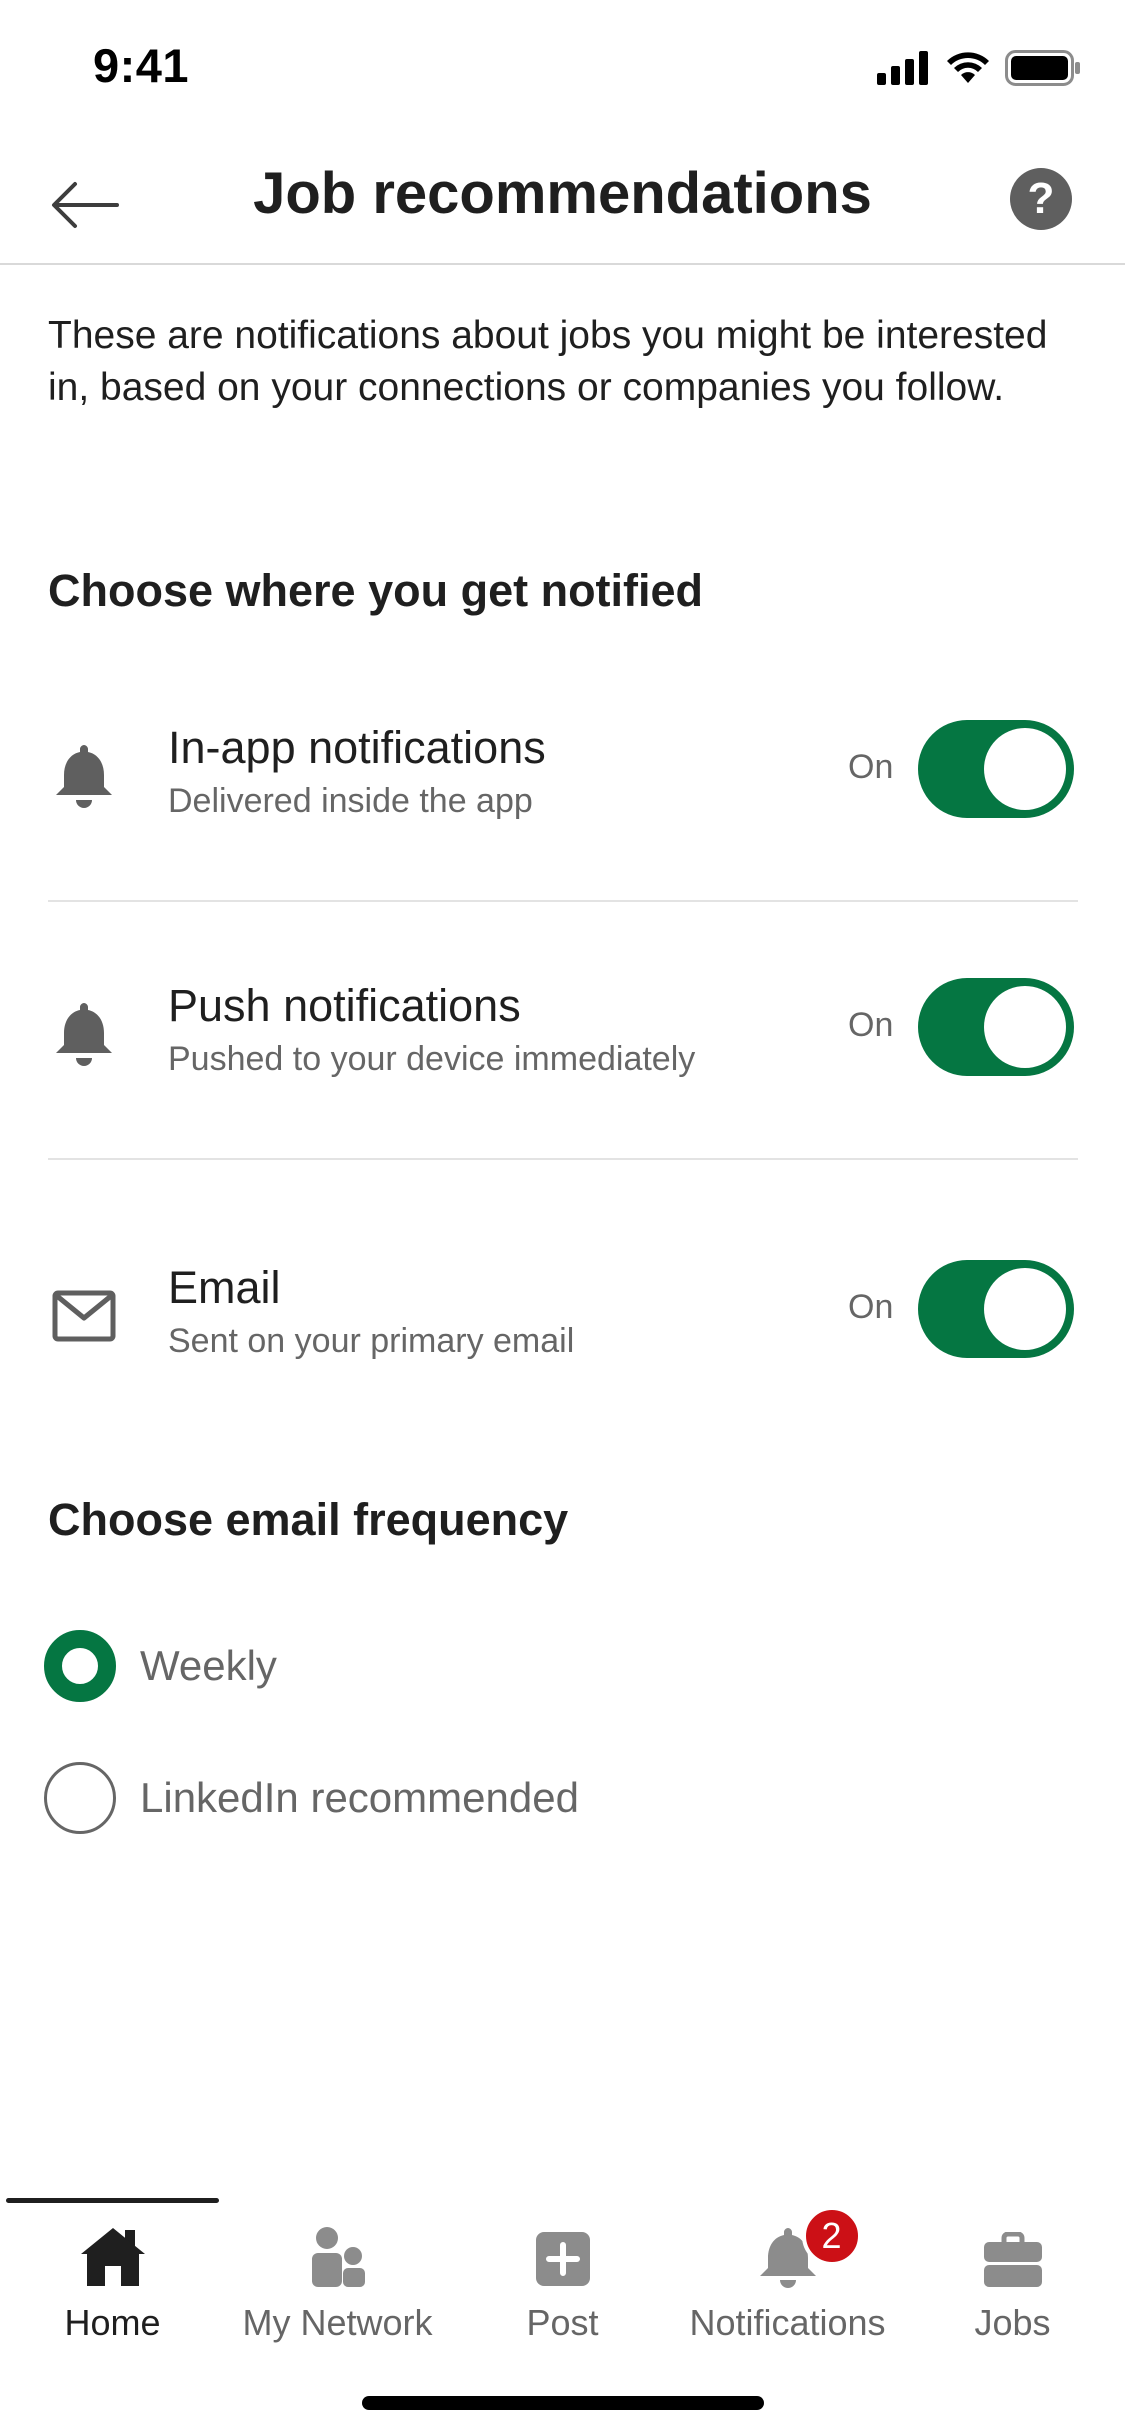  I want to click on envelope-icon, so click(84, 1316).